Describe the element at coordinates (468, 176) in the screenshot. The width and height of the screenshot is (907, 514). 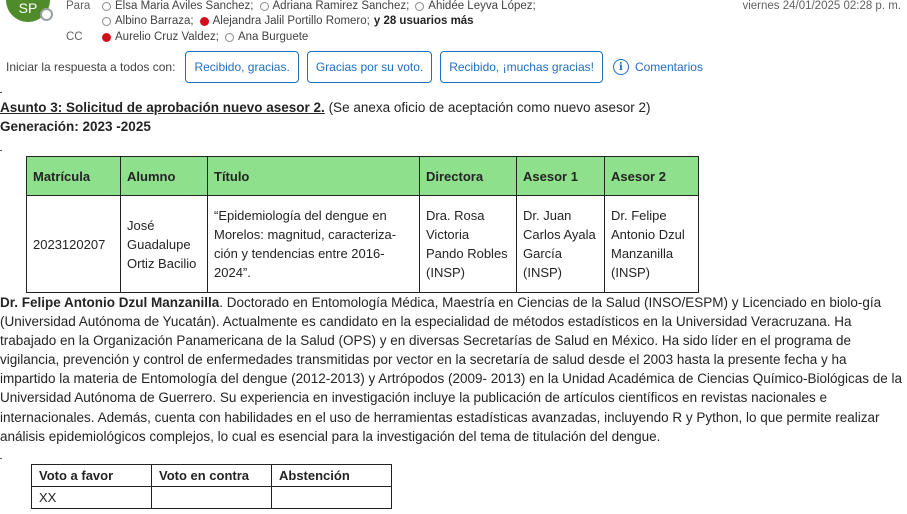
I see `column-header: Directora` at that location.